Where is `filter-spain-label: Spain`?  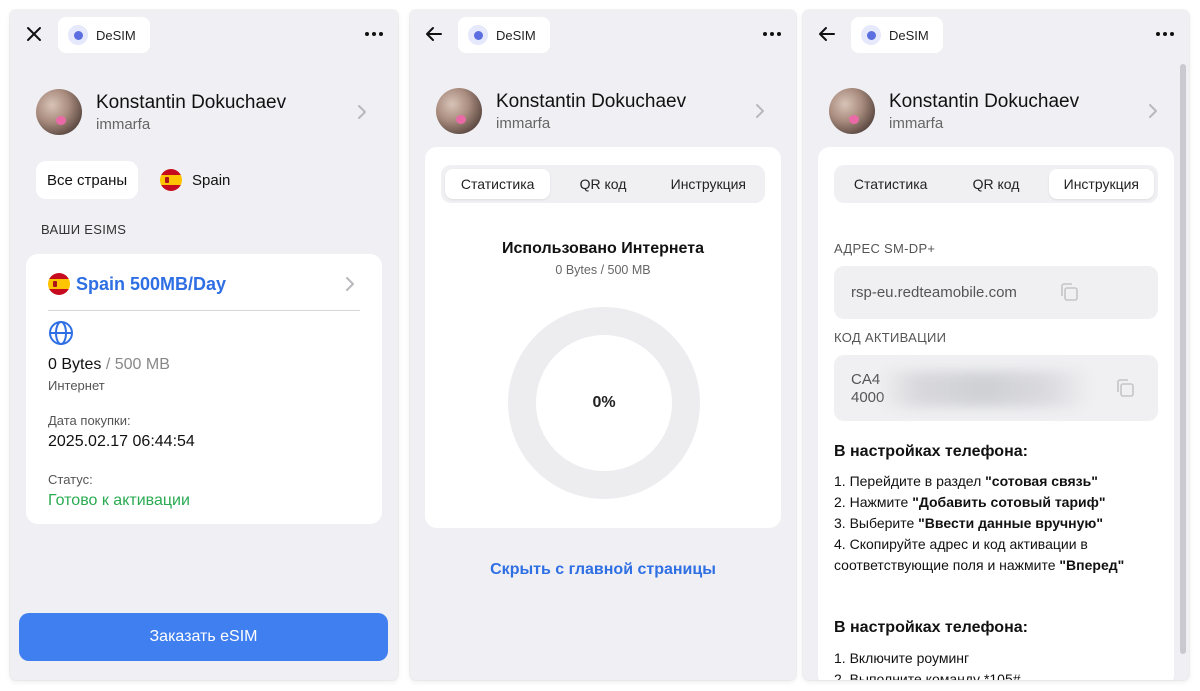 filter-spain-label: Spain is located at coordinates (211, 180).